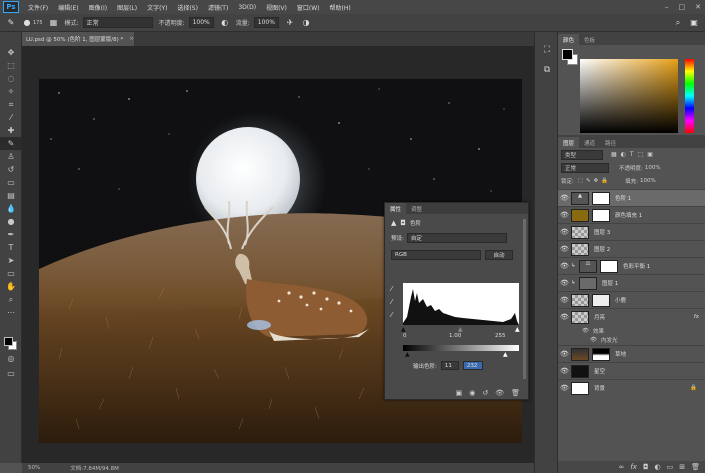 This screenshot has height=473, width=705. I want to click on layer-levels-1: 👁 ▲ 色阶 1, so click(631, 197).